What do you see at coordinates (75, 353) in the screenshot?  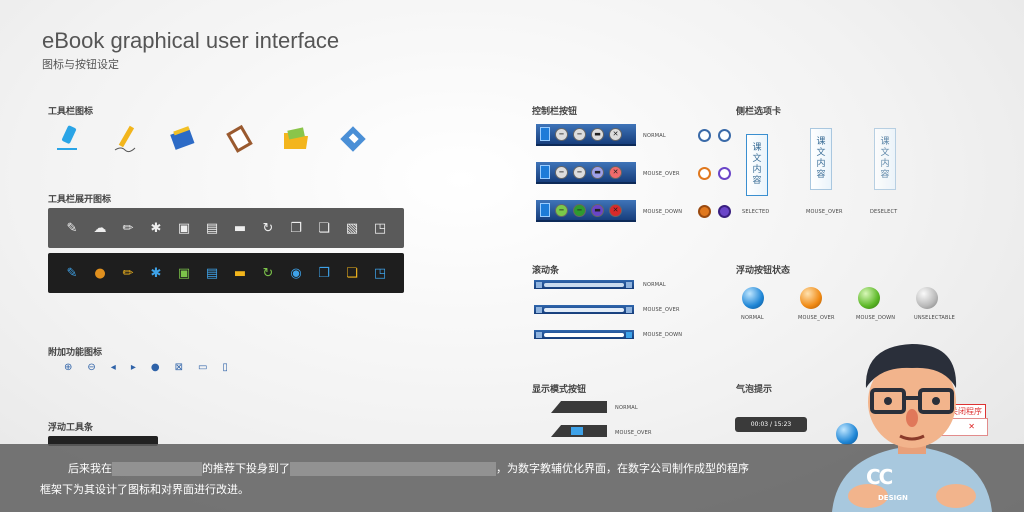 I see `section-extra-icons: 附加功能图标` at bounding box center [75, 353].